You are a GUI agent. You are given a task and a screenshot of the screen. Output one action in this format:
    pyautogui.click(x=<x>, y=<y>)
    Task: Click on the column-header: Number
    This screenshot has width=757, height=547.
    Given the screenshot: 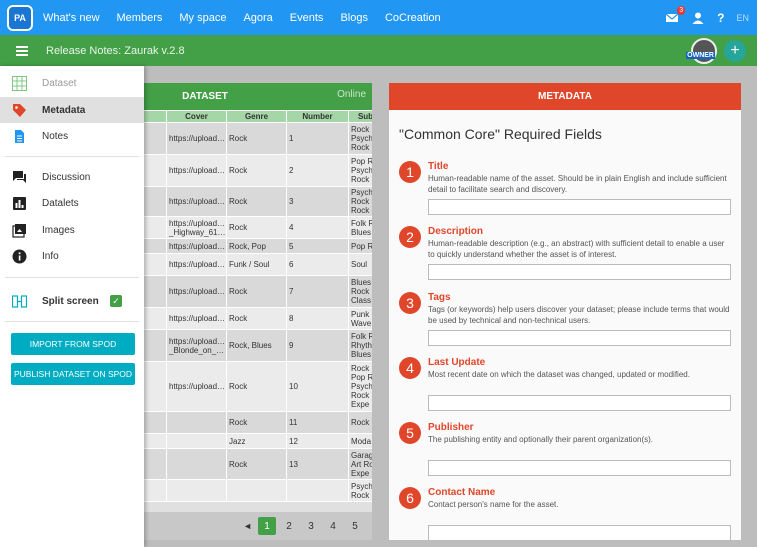 What is the action you would take?
    pyautogui.click(x=317, y=116)
    